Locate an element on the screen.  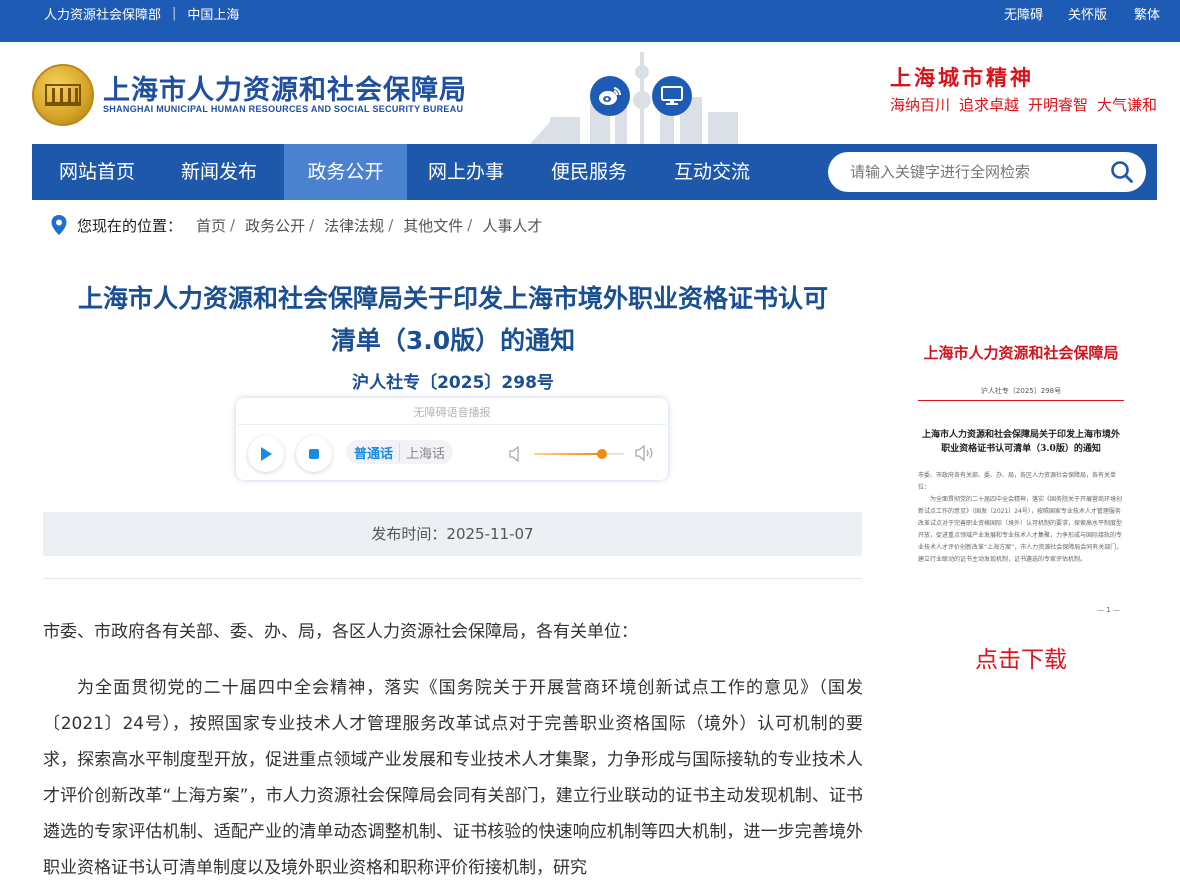
article-title-line1: 上海市人力资源和社会保障局关于印发上海市境外职业资格证书认可 is located at coordinates (452, 298).